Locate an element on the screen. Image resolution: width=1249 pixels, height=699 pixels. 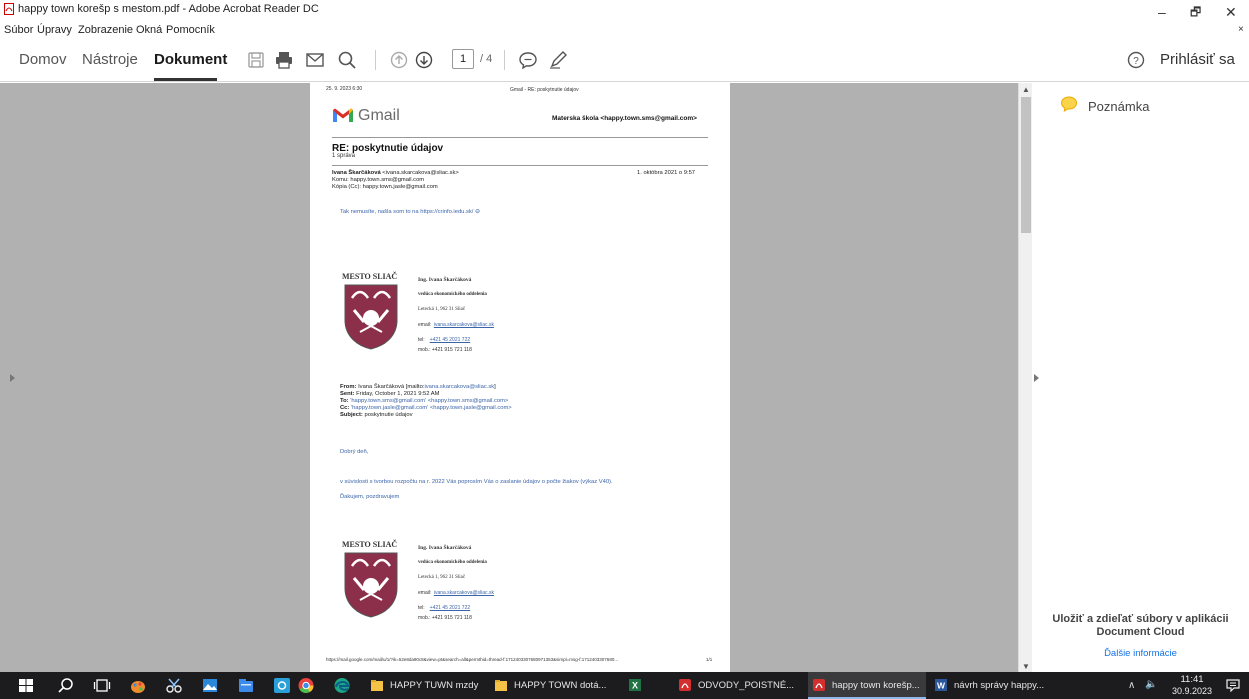
left-panel-toggle-icon is located at coordinates (12, 378).